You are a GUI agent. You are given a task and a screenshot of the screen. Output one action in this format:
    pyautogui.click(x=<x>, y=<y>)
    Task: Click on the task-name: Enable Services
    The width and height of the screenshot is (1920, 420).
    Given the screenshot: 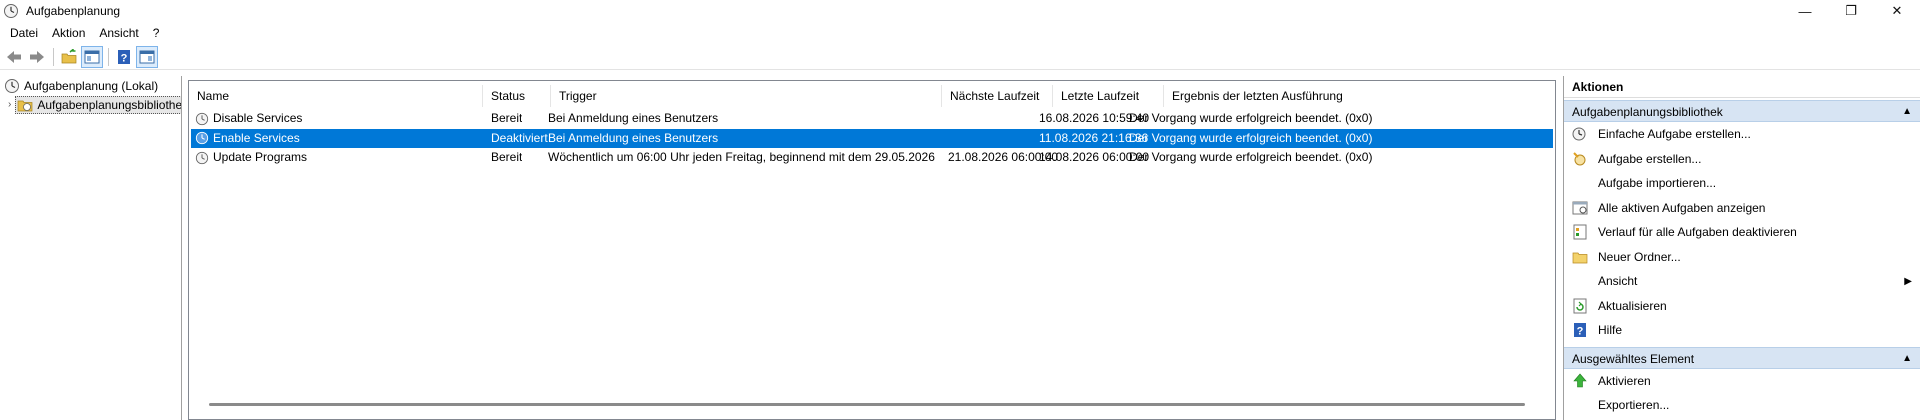 What is the action you would take?
    pyautogui.click(x=256, y=137)
    